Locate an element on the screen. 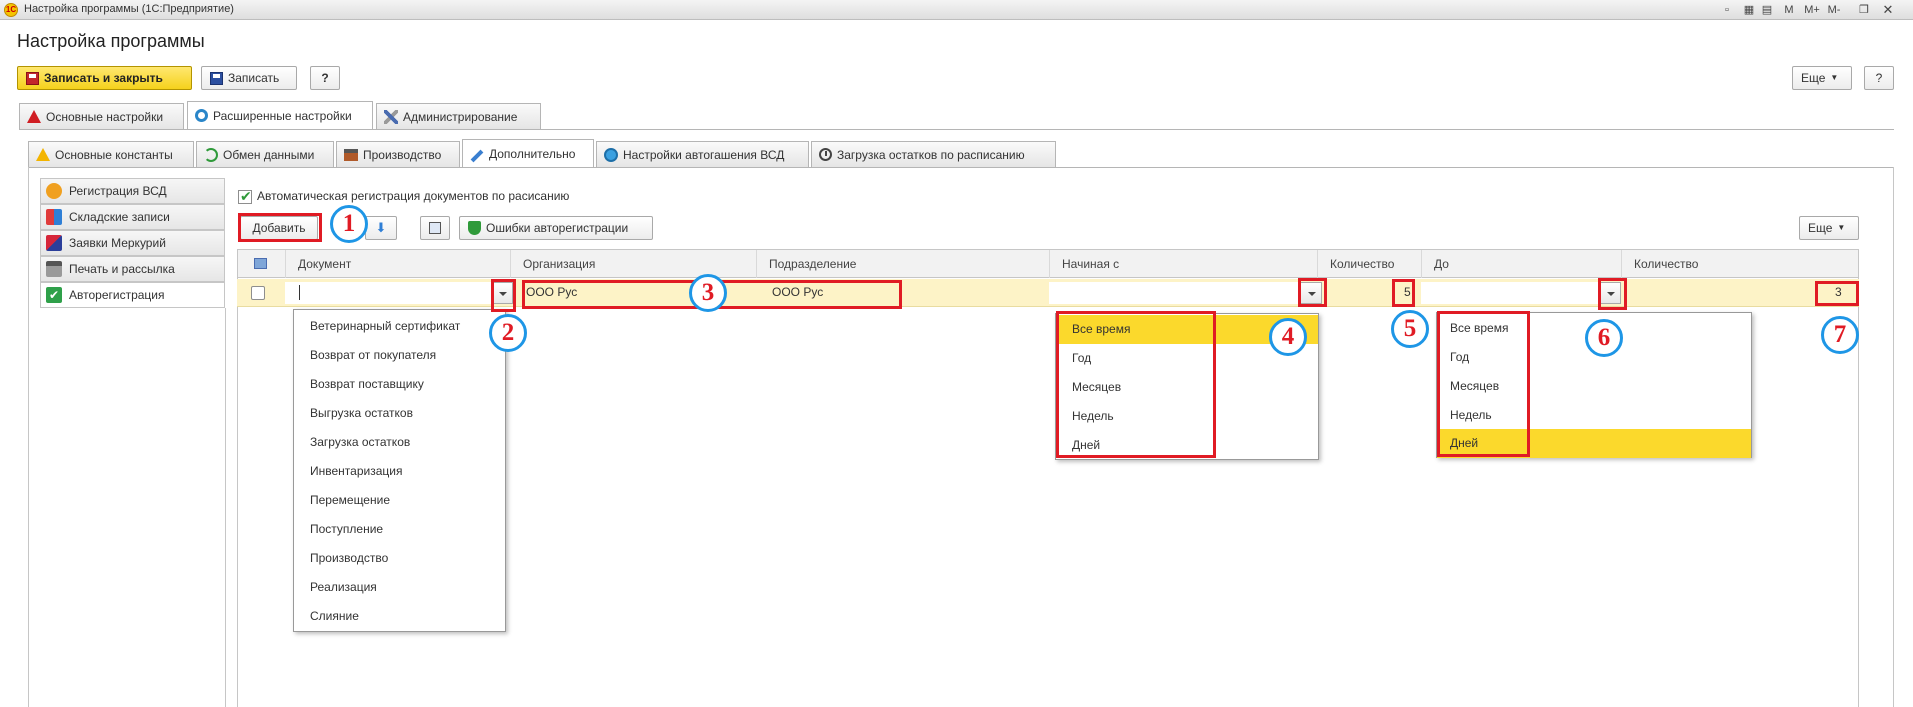 The image size is (1913, 707). annotation-marker-3: 3 is located at coordinates (708, 293).